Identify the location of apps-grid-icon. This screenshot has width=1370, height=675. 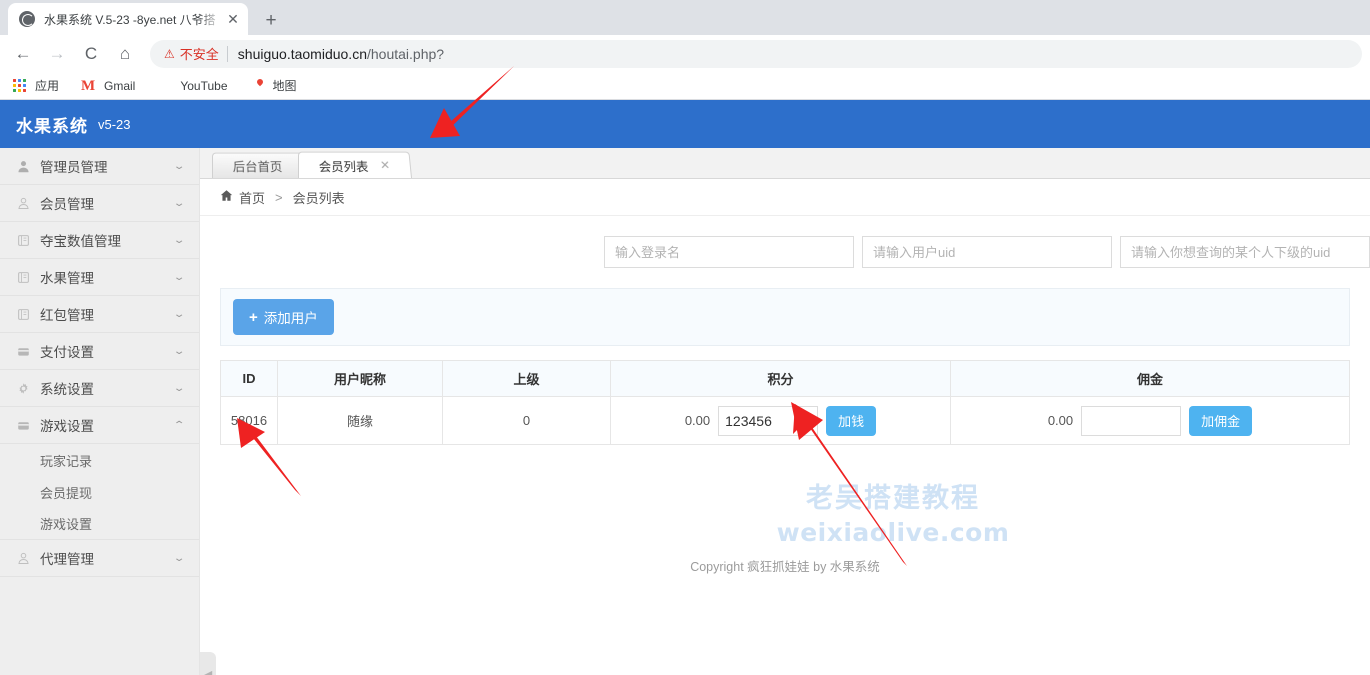
(20, 86).